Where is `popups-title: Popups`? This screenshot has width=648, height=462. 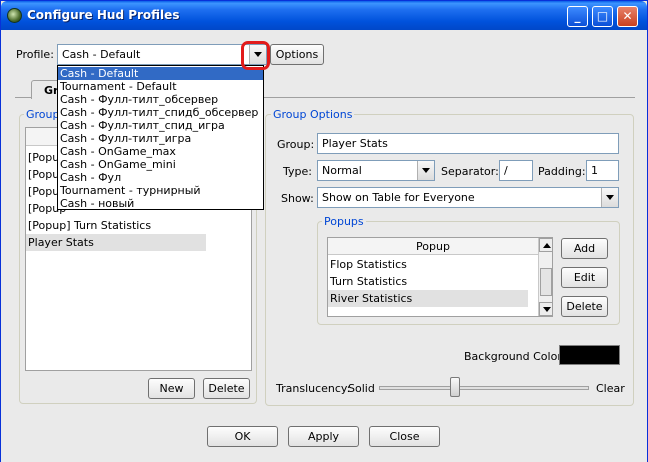 popups-title: Popups is located at coordinates (344, 221).